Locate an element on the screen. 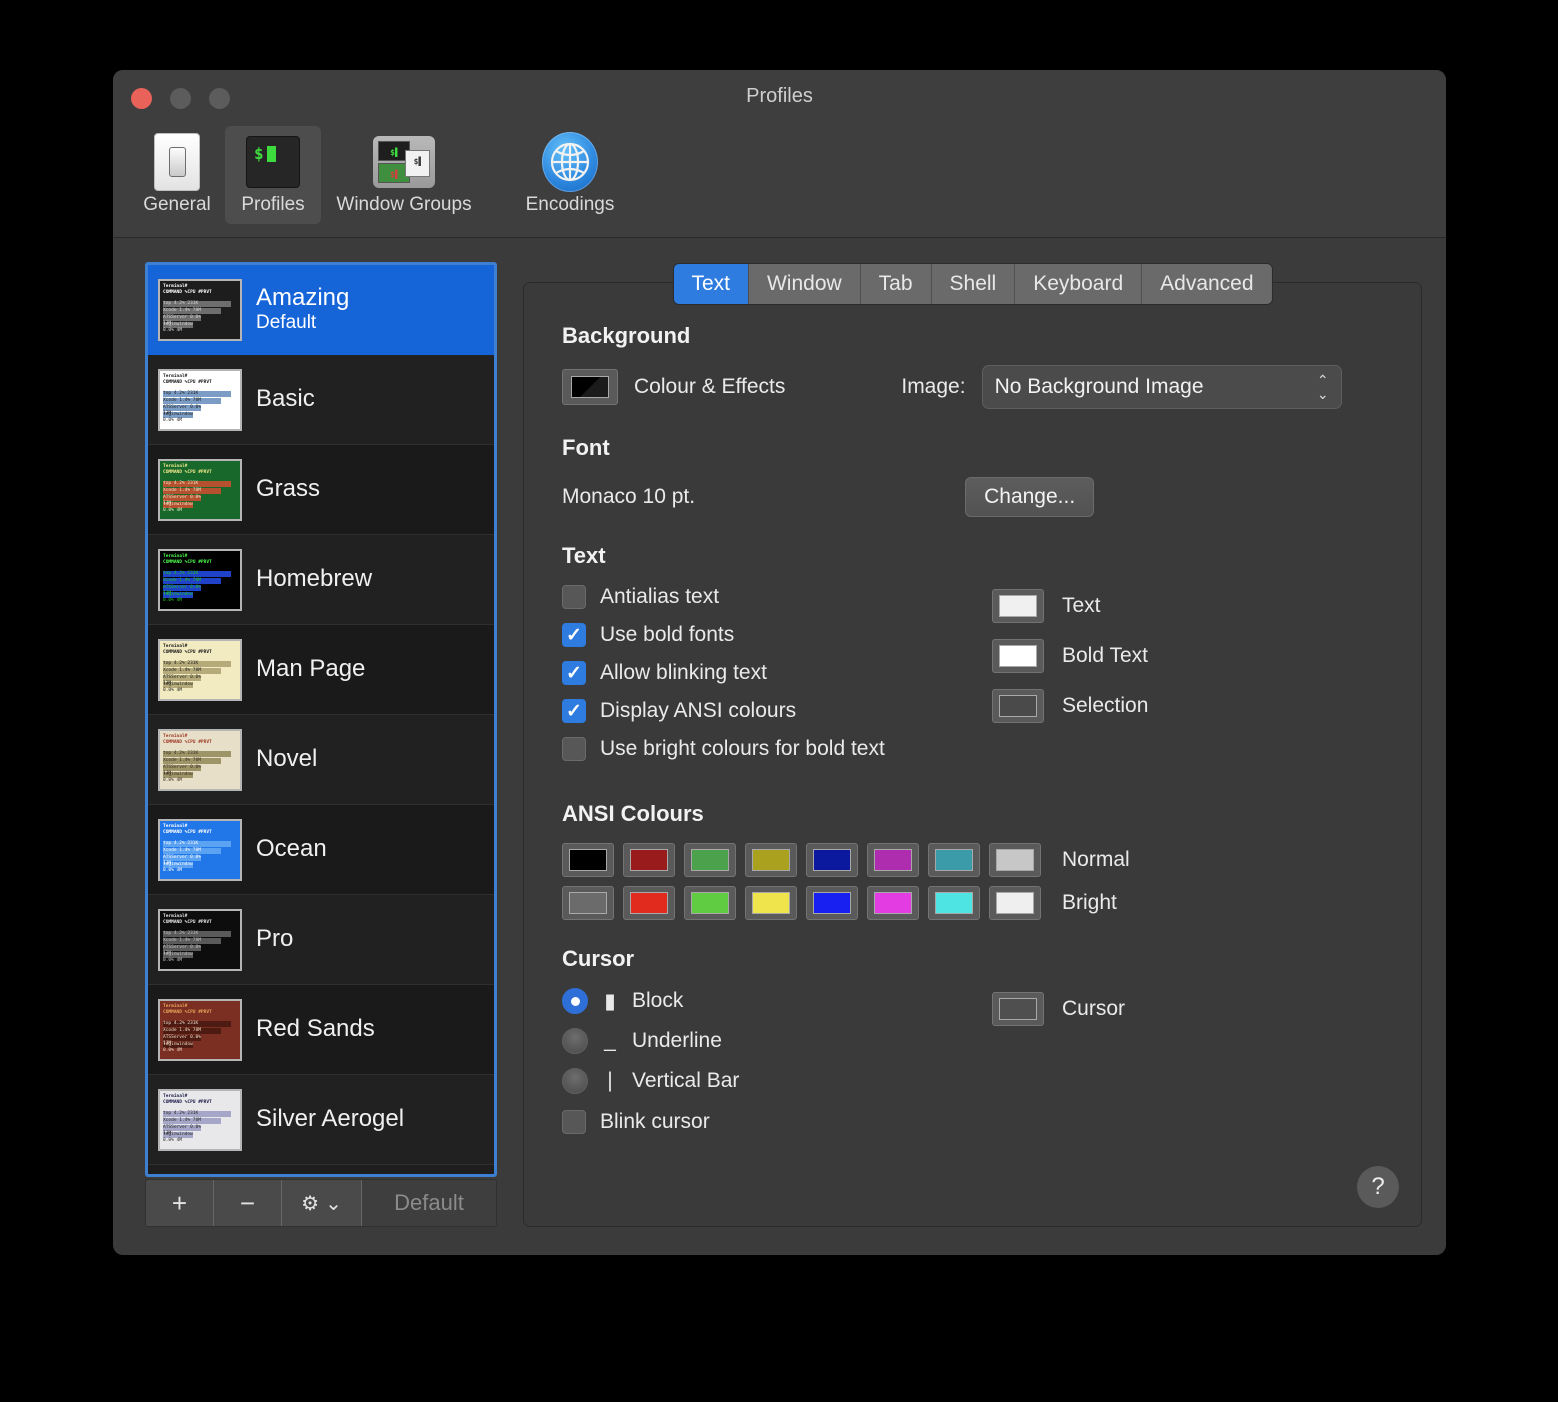 This screenshot has height=1402, width=1558. tab-tab: Tab is located at coordinates (896, 284).